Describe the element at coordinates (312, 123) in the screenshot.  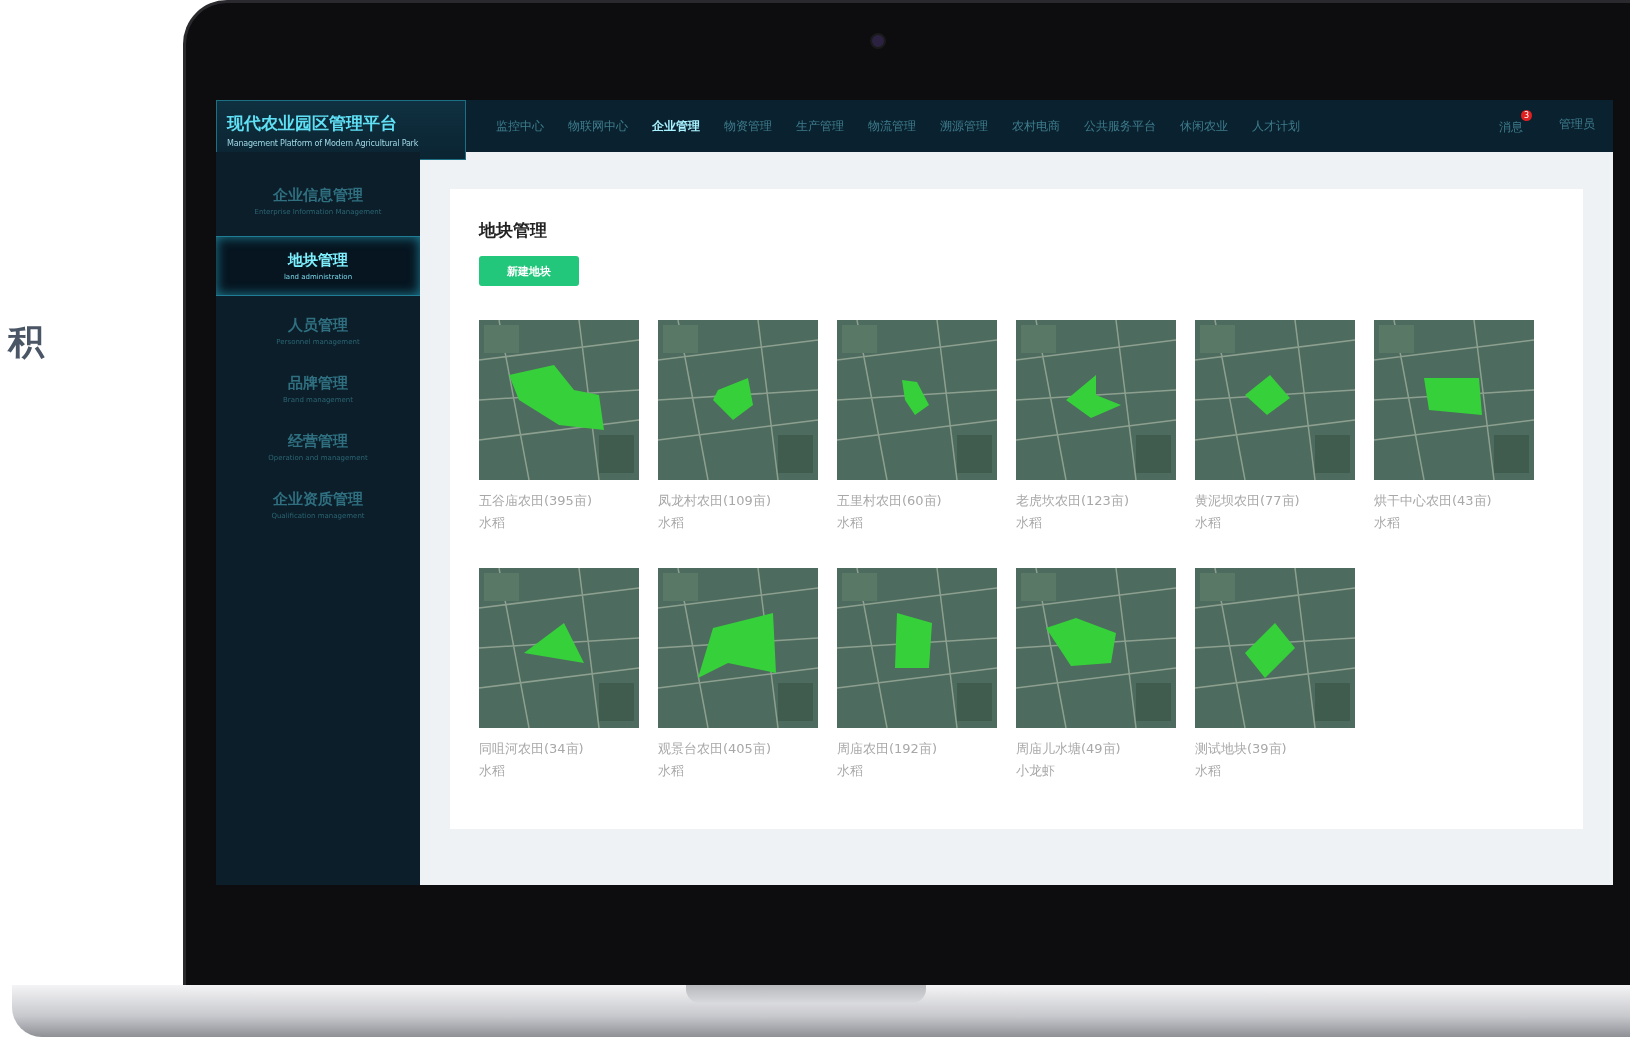
I see `app-title: 现代农业园区管理平台` at that location.